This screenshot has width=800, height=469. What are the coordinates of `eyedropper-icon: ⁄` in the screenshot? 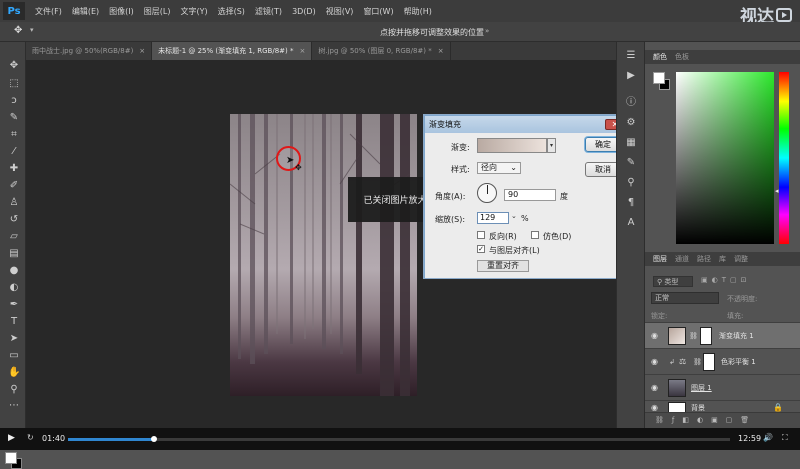 It's located at (14, 152).